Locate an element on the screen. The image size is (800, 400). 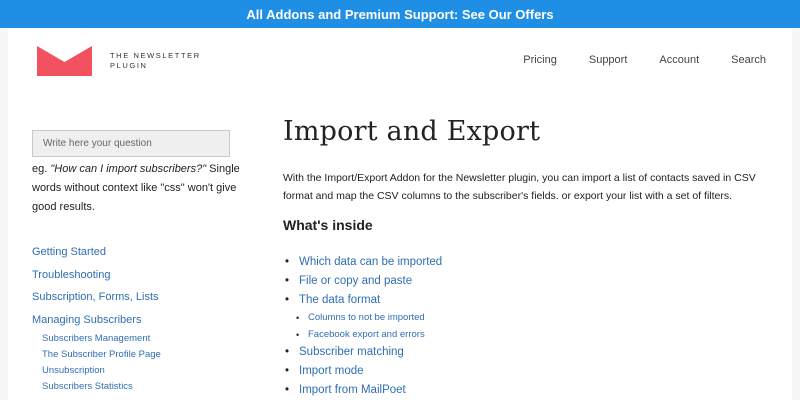
toc-item: Which data can be imported is located at coordinates (362, 262).